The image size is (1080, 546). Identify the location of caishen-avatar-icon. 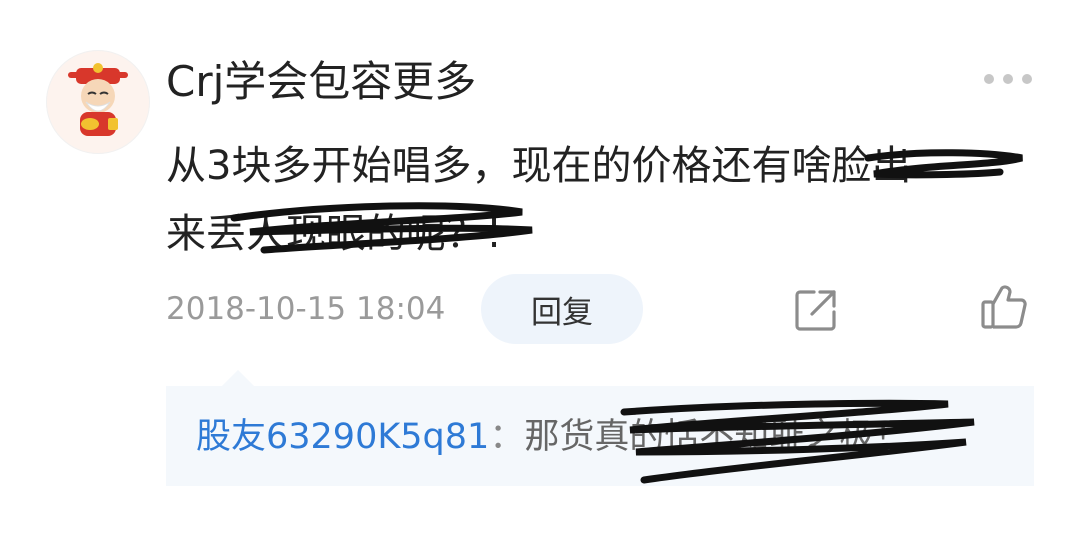
(98, 99).